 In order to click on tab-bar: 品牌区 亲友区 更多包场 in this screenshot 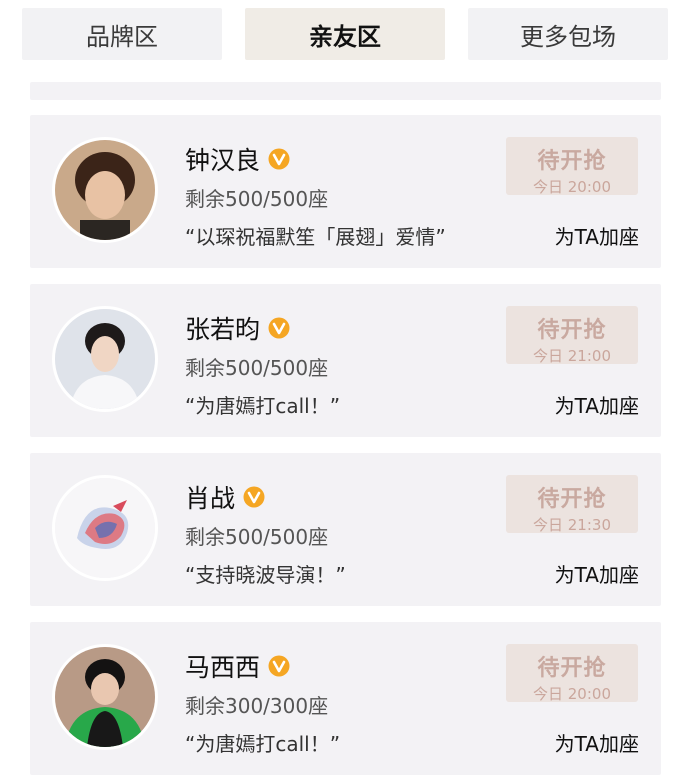, I will do `click(345, 35)`.